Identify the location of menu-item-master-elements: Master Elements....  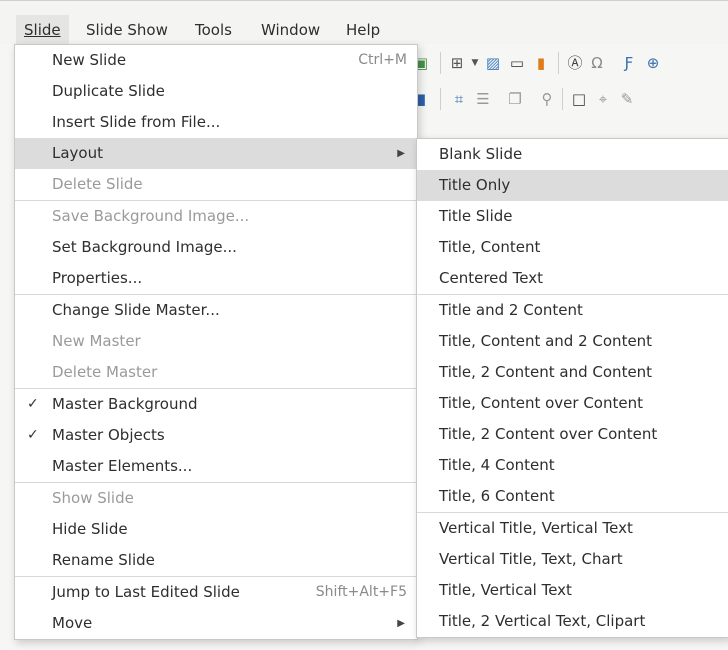
(216, 466).